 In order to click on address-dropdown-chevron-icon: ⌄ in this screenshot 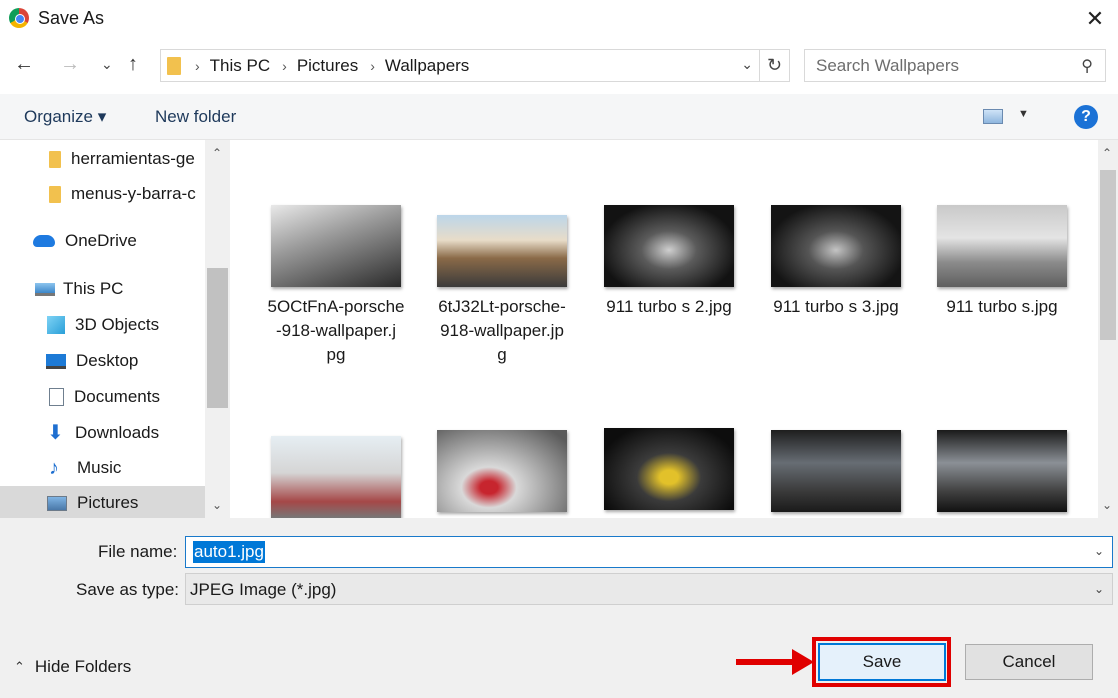, I will do `click(747, 64)`.